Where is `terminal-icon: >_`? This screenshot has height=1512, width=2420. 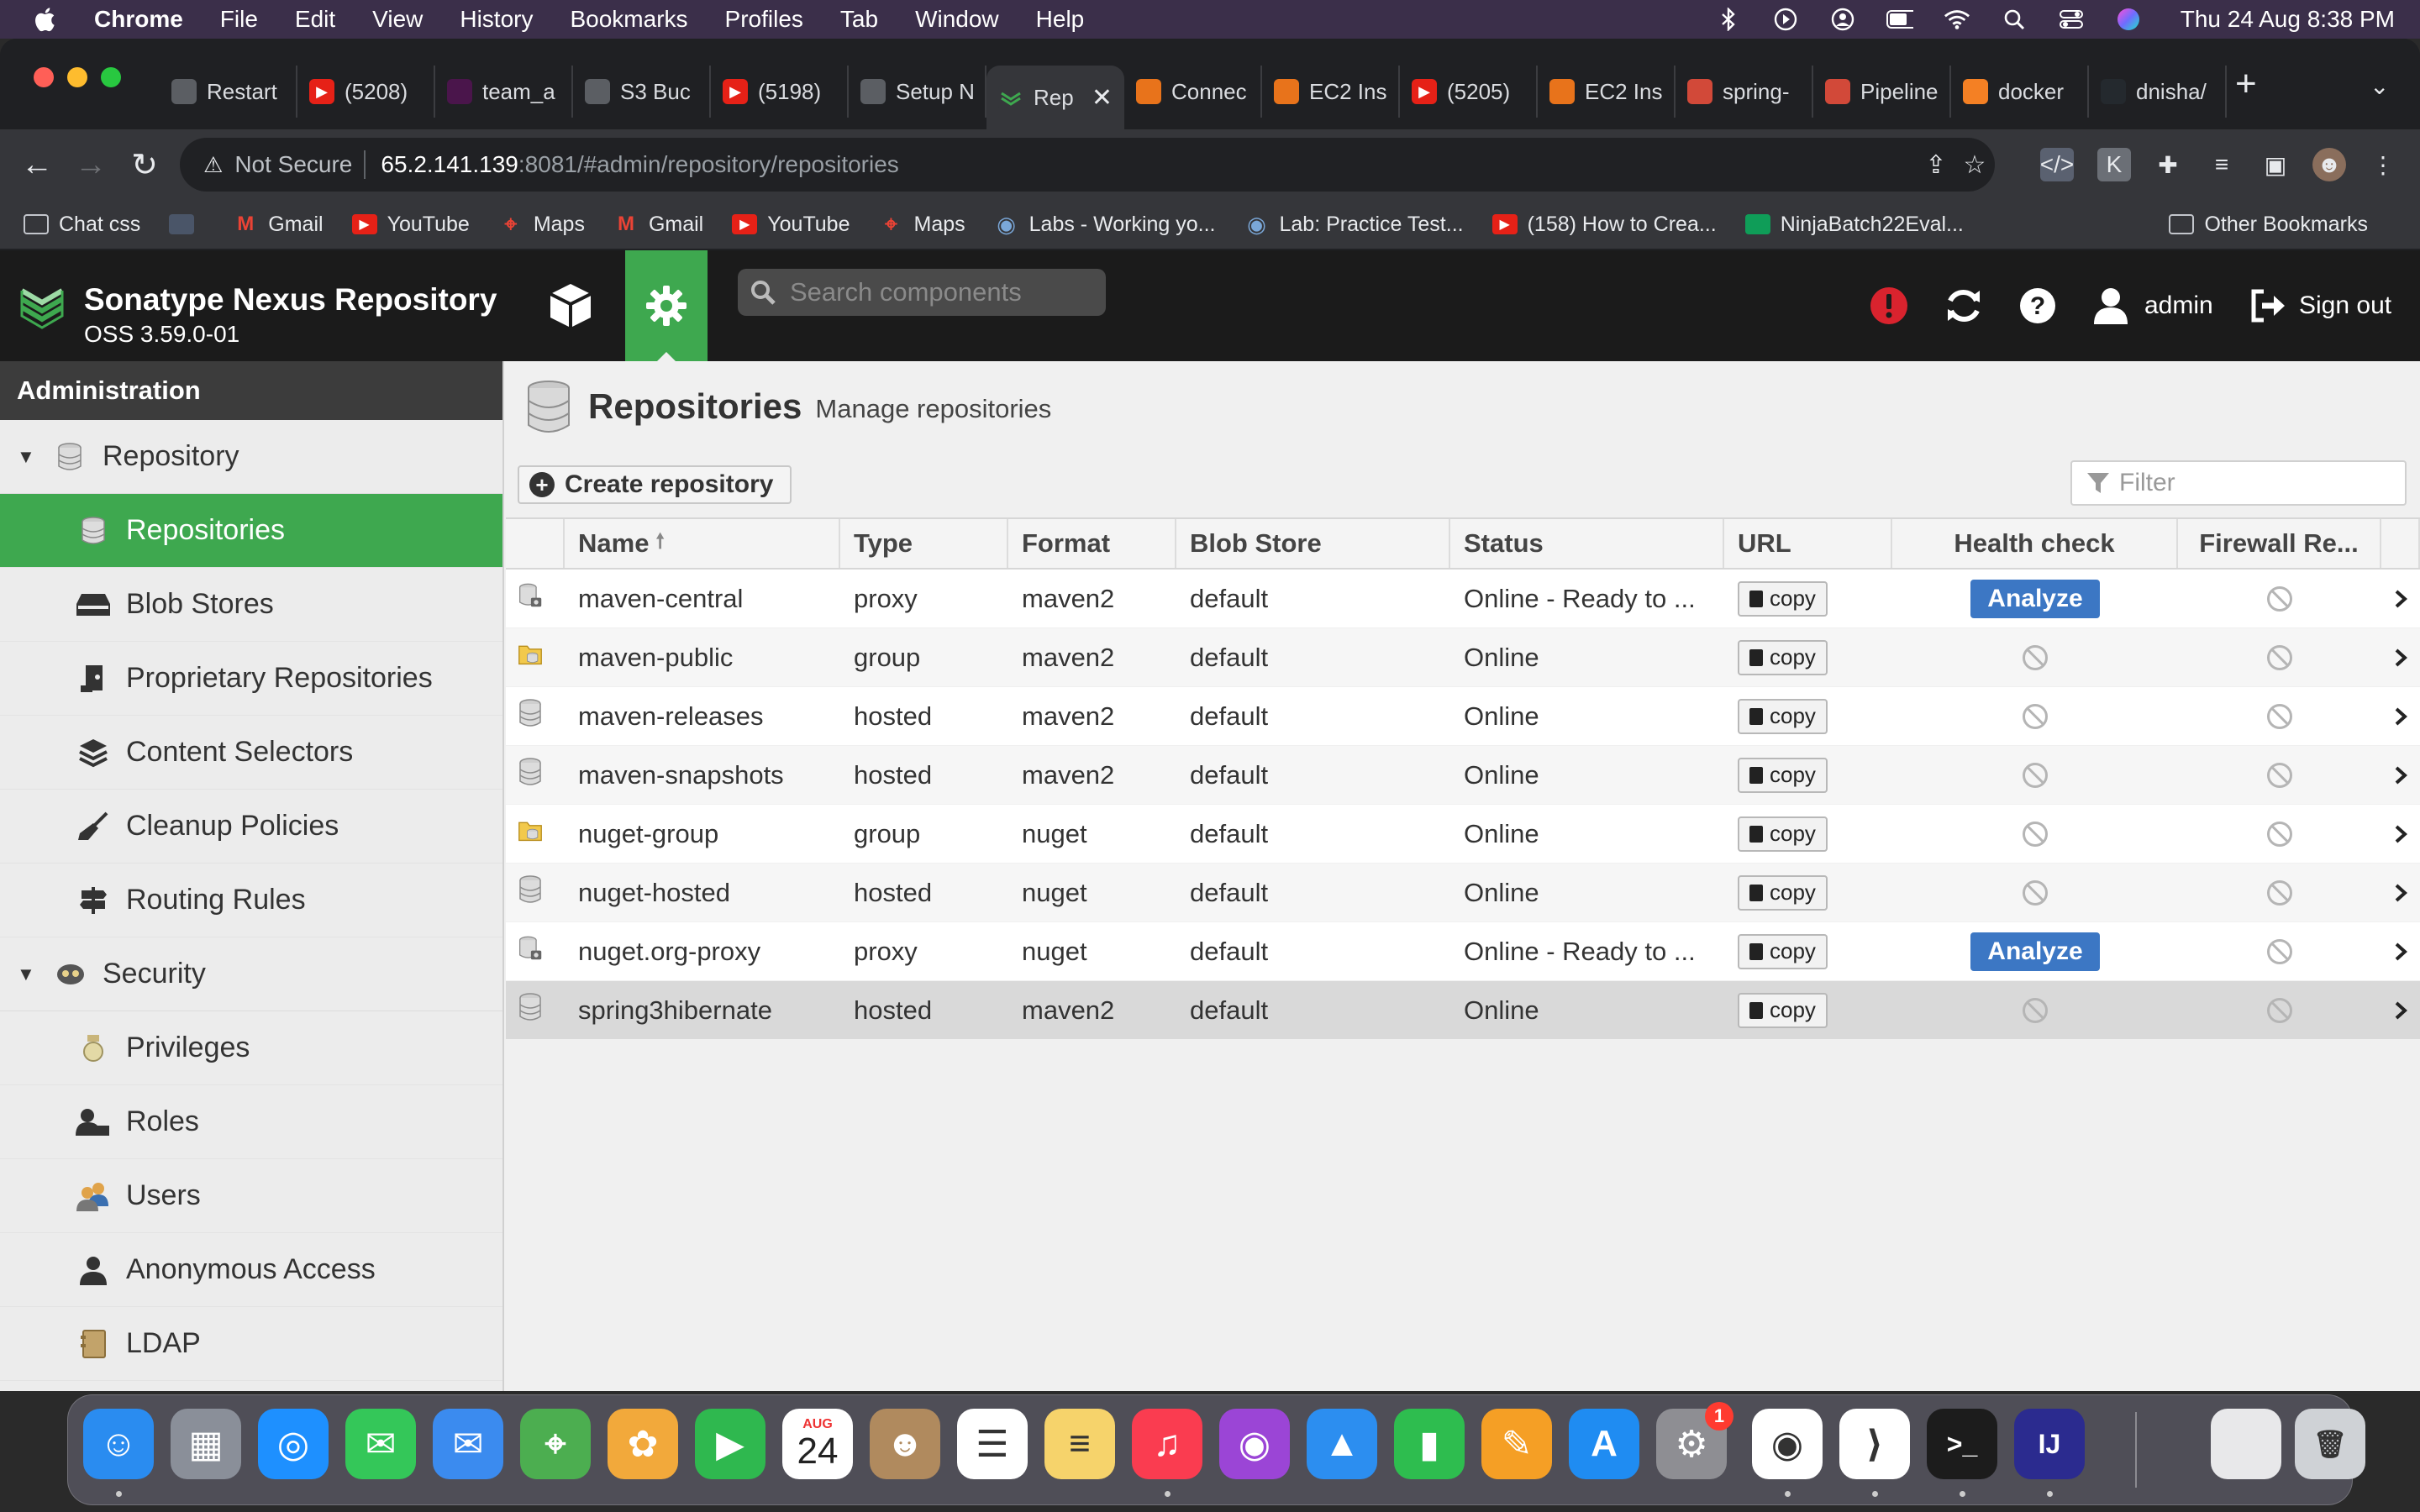 terminal-icon: >_ is located at coordinates (1962, 1444).